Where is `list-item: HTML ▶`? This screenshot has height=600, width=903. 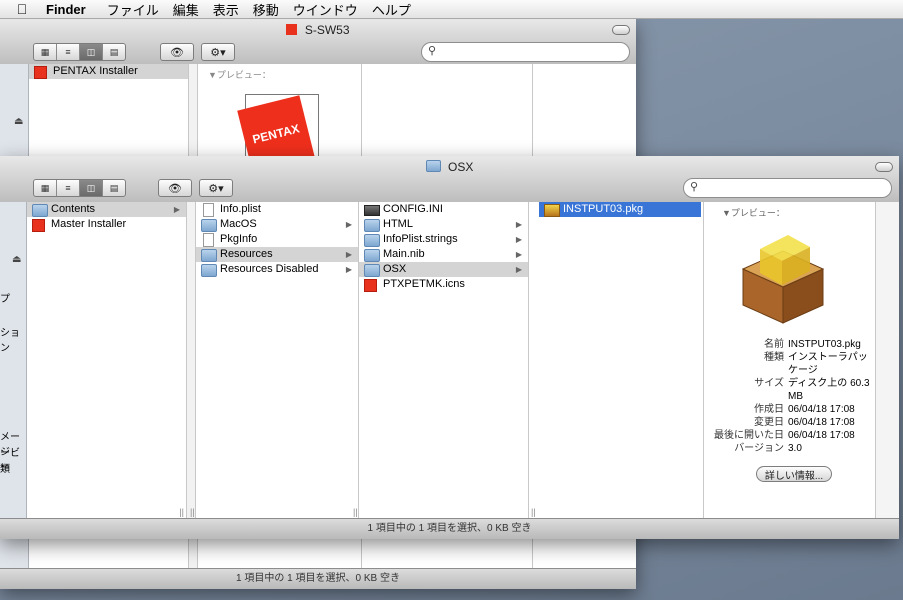 list-item: HTML ▶ is located at coordinates (443, 224).